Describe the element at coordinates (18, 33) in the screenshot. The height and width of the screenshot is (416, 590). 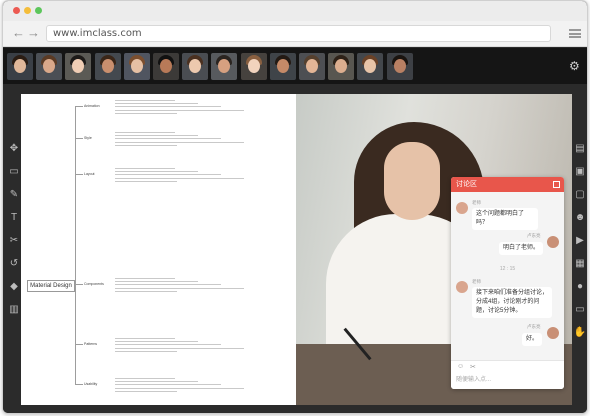
I see `arrow-left-icon: ←` at that location.